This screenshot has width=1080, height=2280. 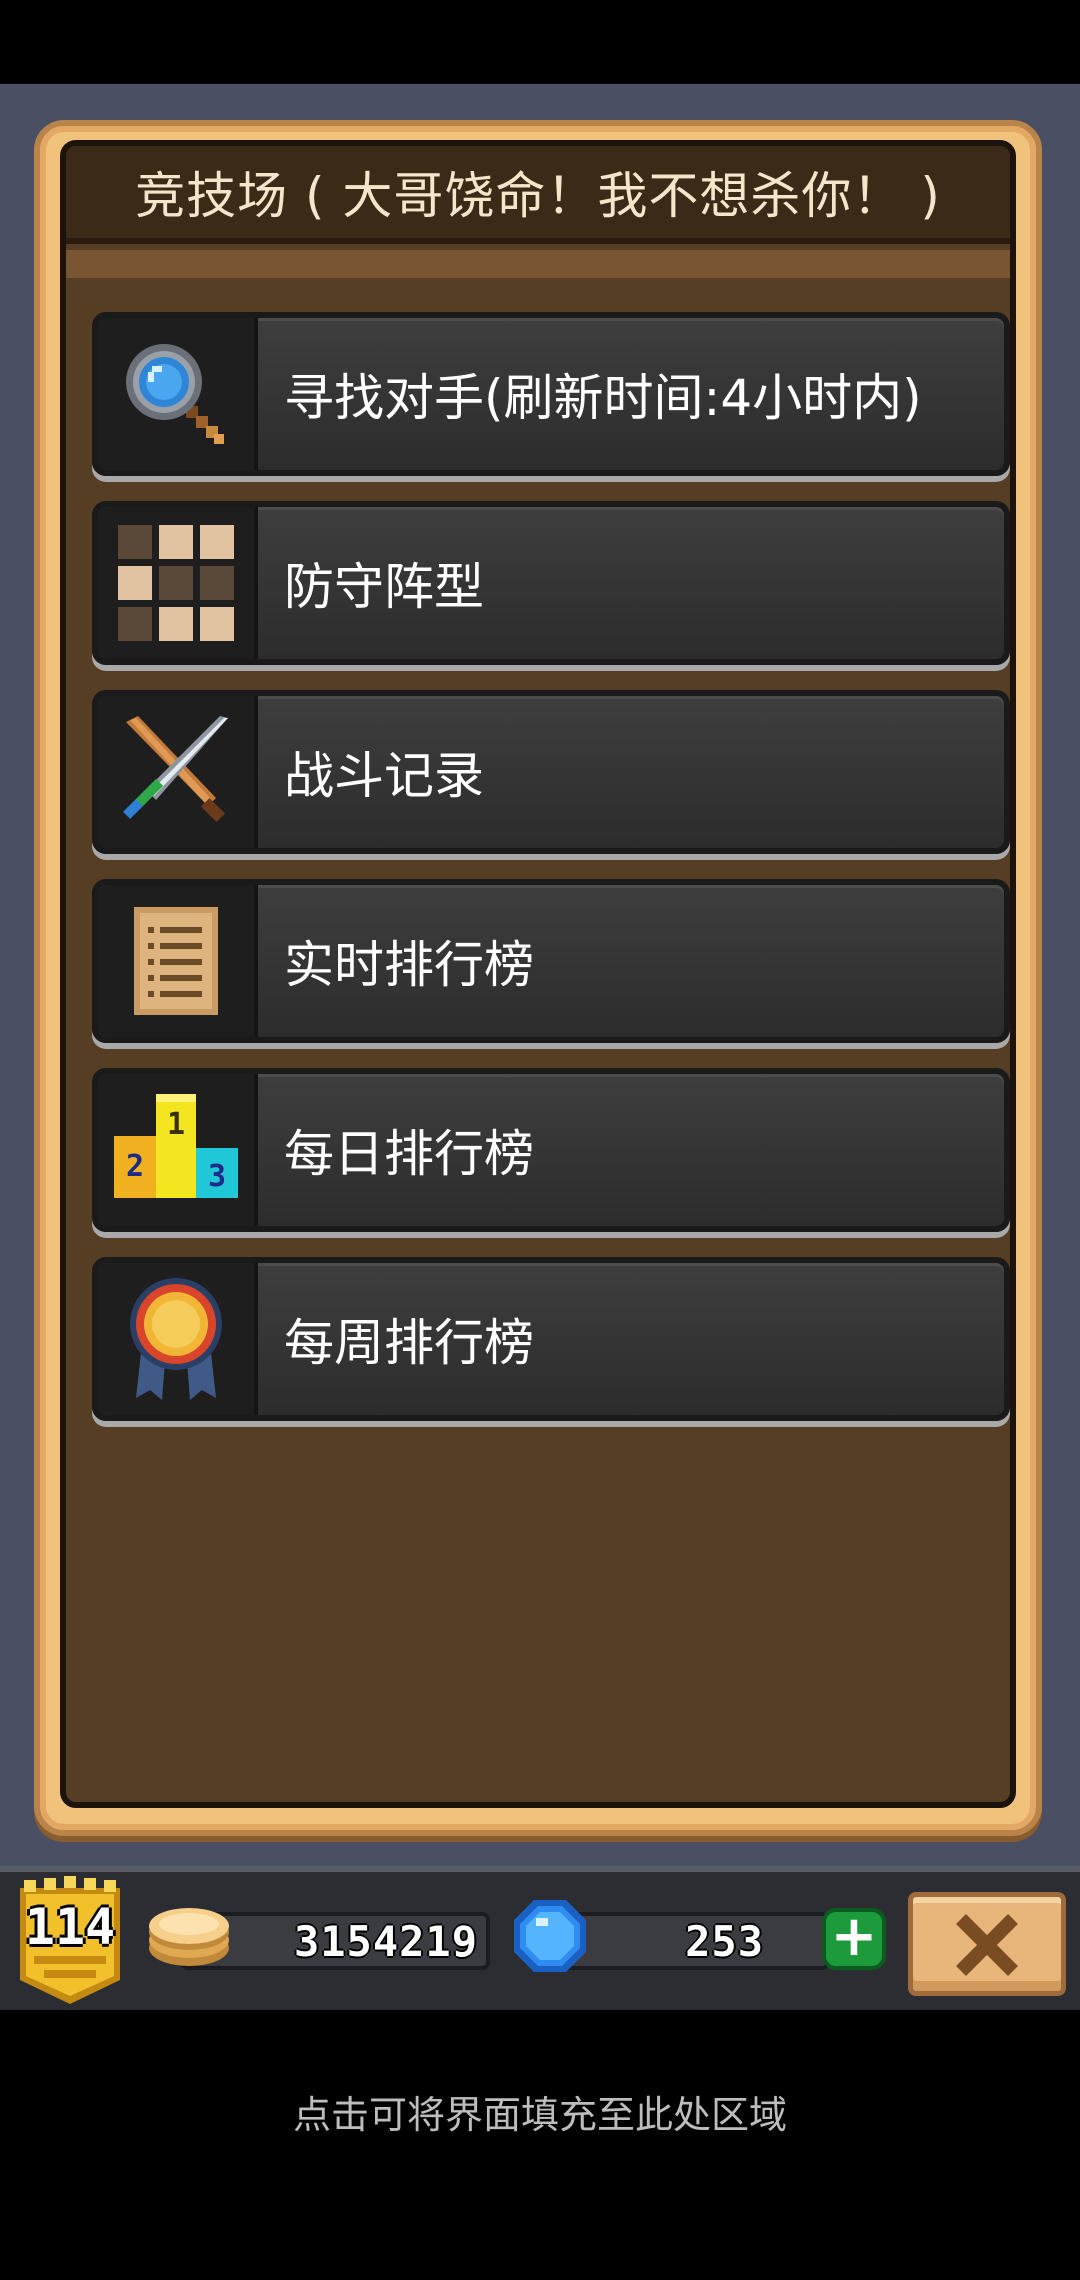 I want to click on coin-value: 3154219, so click(x=385, y=1941).